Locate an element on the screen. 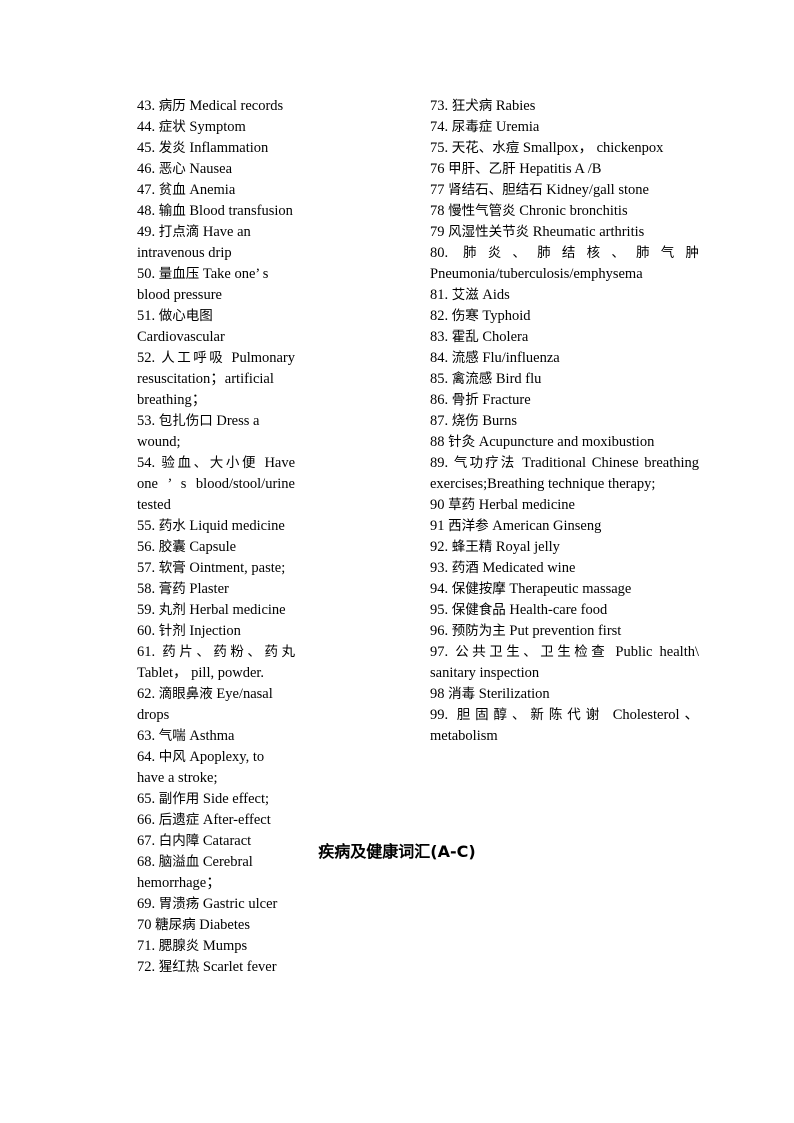  entry-number: 46. is located at coordinates (148, 169).